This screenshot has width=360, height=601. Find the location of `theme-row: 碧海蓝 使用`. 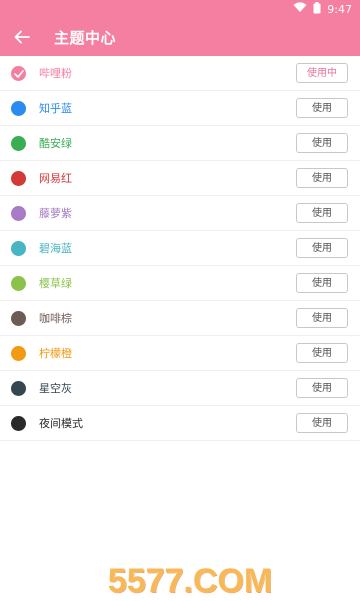

theme-row: 碧海蓝 使用 is located at coordinates (180, 248).